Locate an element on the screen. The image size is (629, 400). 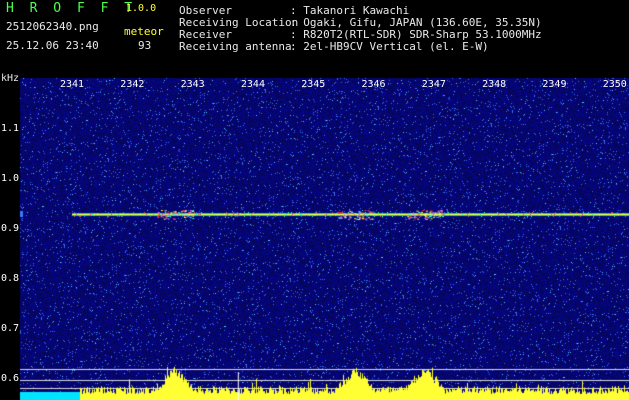
x-tick-label: 2349 is located at coordinates (554, 84).